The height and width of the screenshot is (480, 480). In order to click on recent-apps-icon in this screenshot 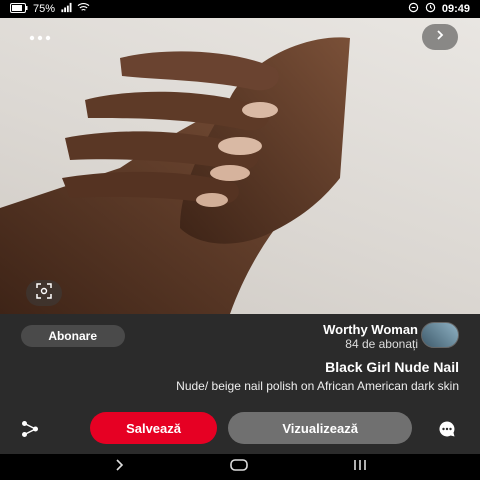, I will do `click(360, 467)`.